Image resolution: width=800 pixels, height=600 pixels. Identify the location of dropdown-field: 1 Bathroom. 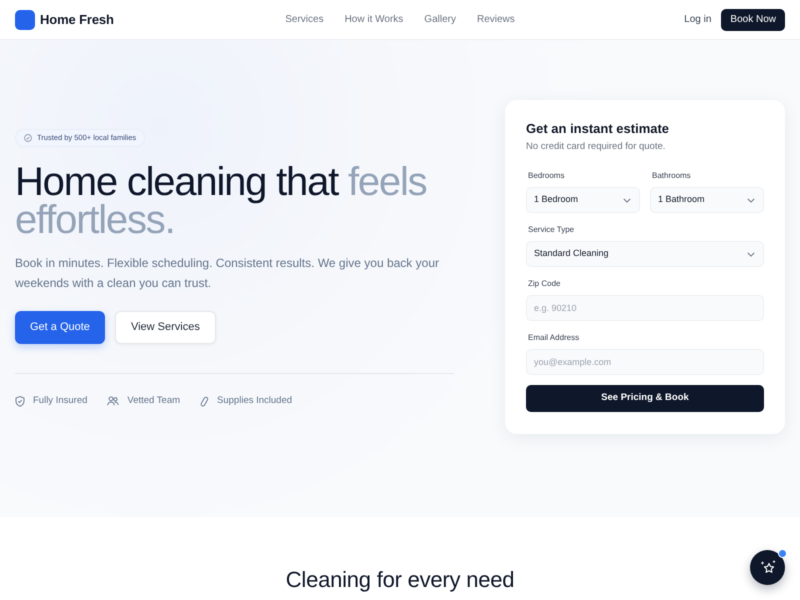
(707, 199).